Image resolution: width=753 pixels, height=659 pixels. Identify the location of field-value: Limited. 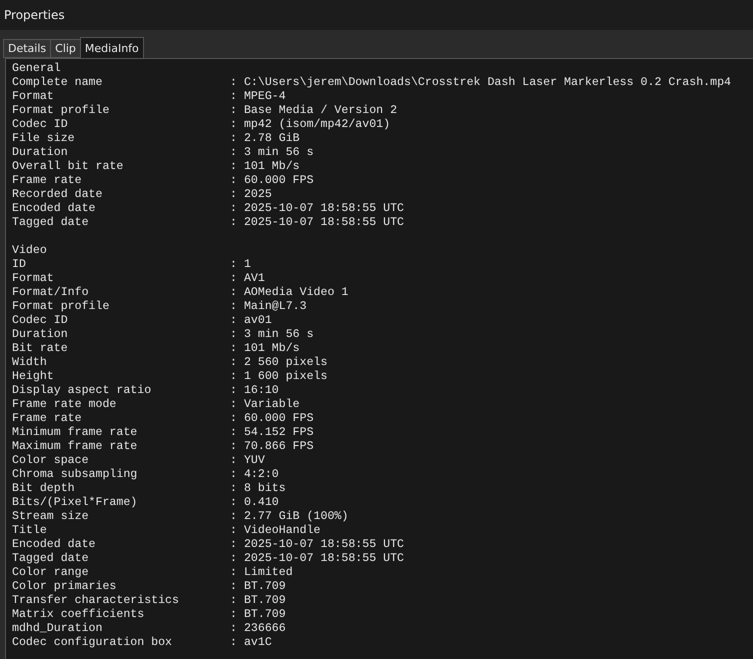
(268, 573).